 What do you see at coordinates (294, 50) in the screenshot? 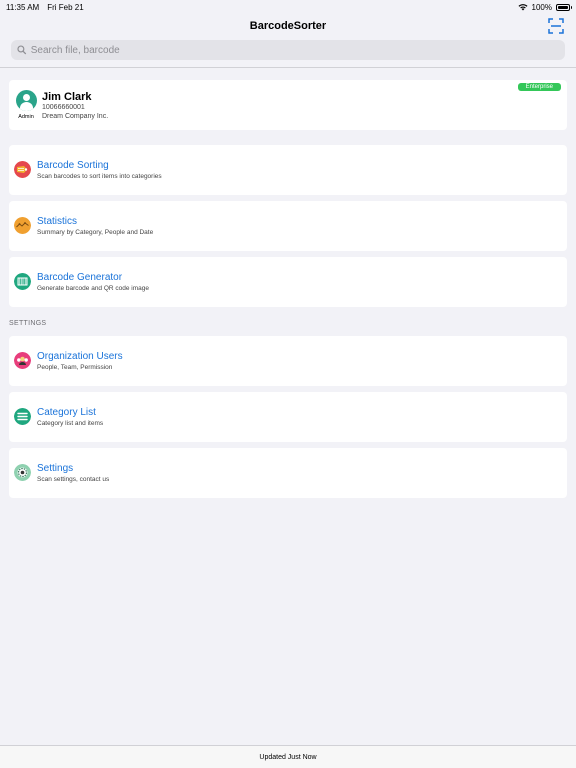
I see `search-input` at bounding box center [294, 50].